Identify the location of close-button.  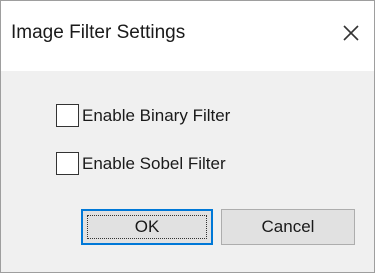
(351, 33).